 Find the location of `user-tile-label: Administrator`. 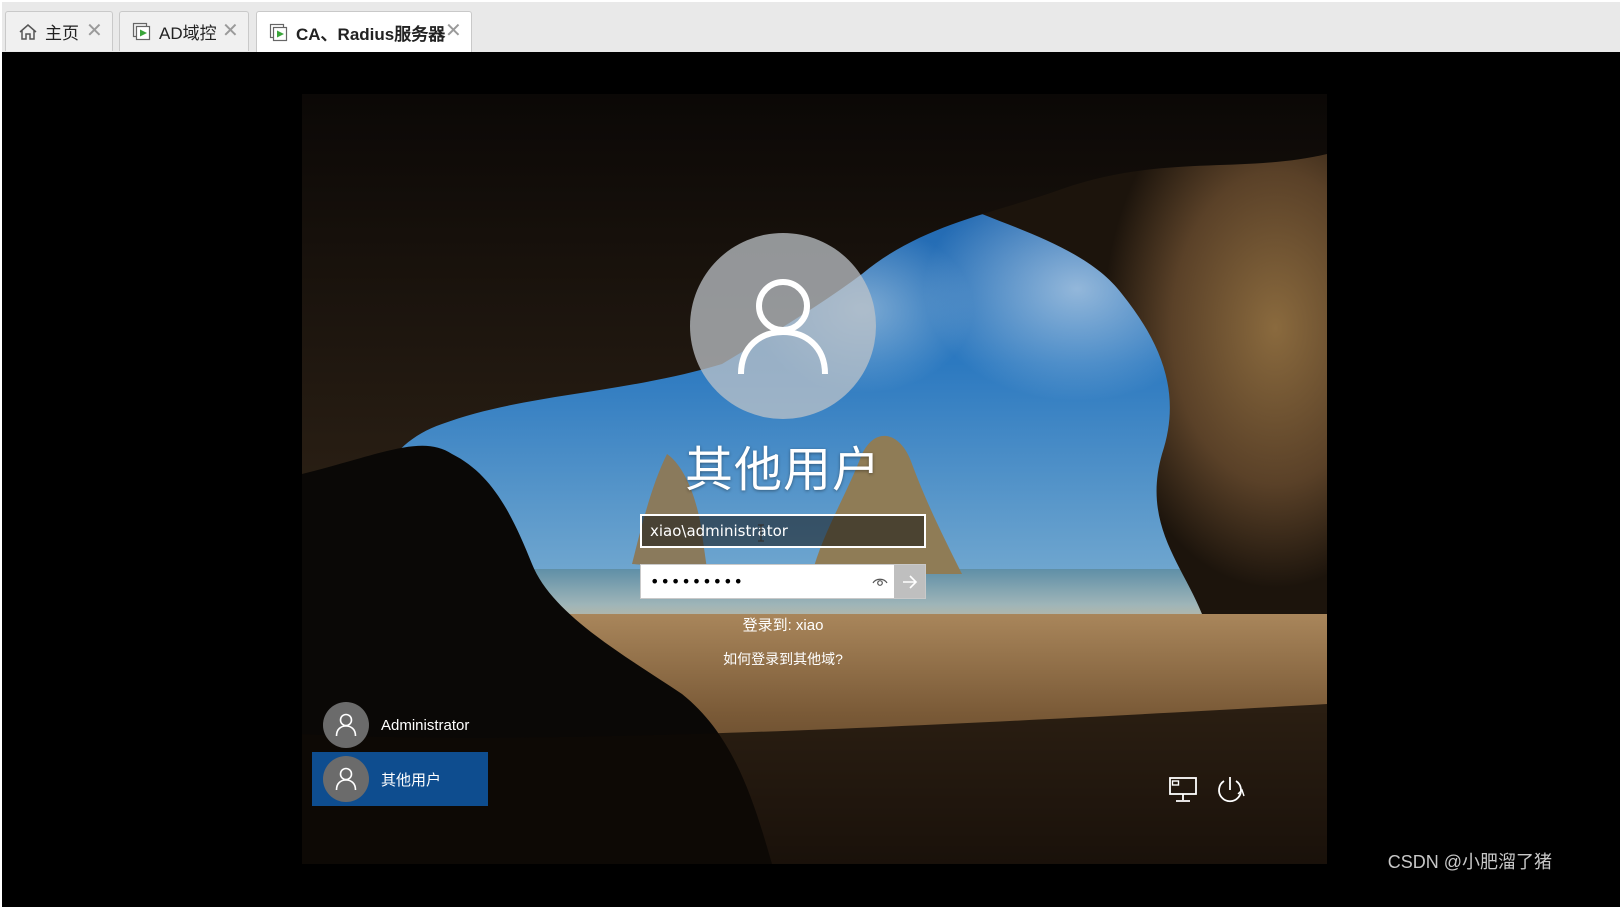

user-tile-label: Administrator is located at coordinates (425, 725).